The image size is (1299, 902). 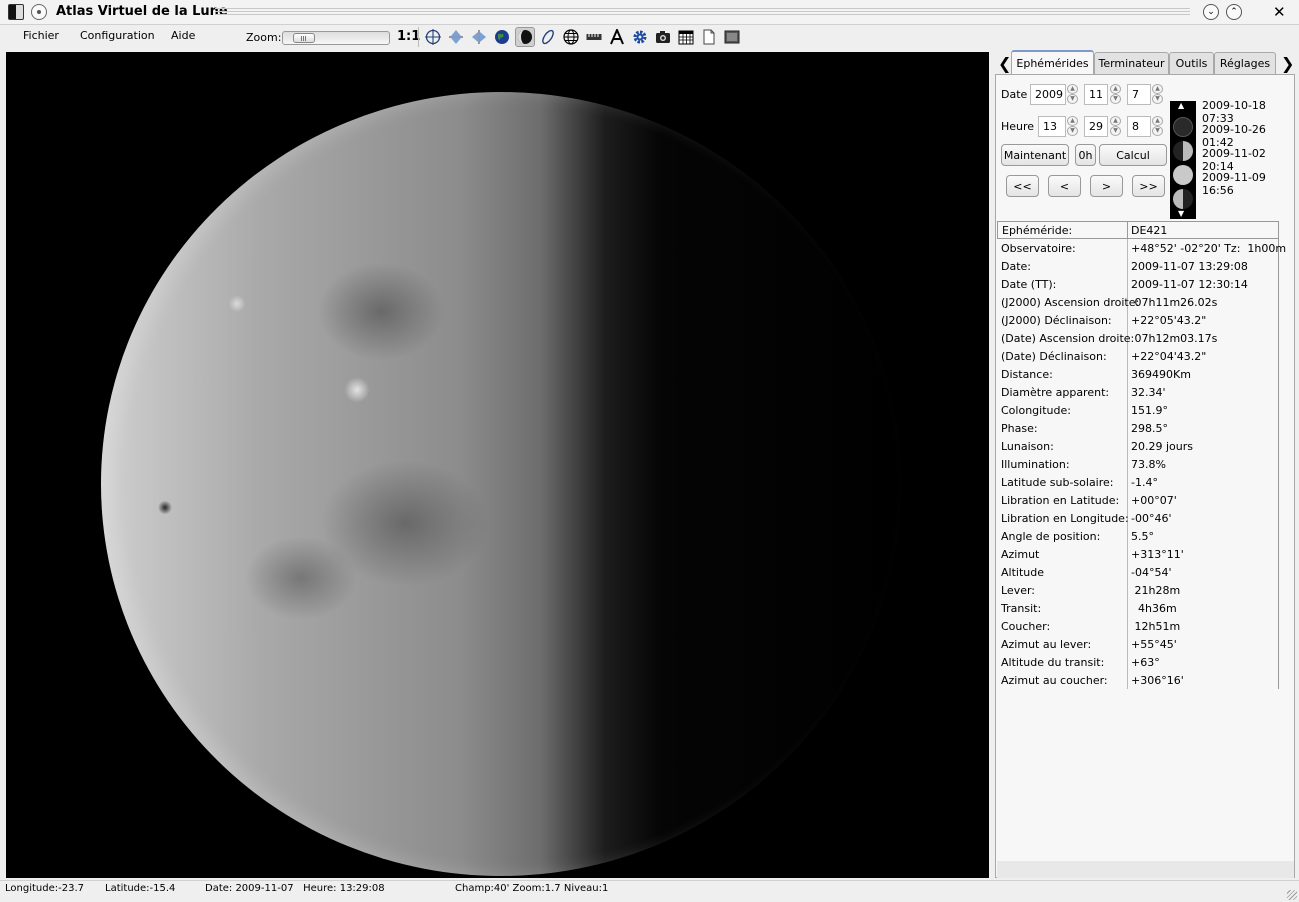 What do you see at coordinates (1052, 62) in the screenshot?
I see `tab-ephemerides: Ephémérides` at bounding box center [1052, 62].